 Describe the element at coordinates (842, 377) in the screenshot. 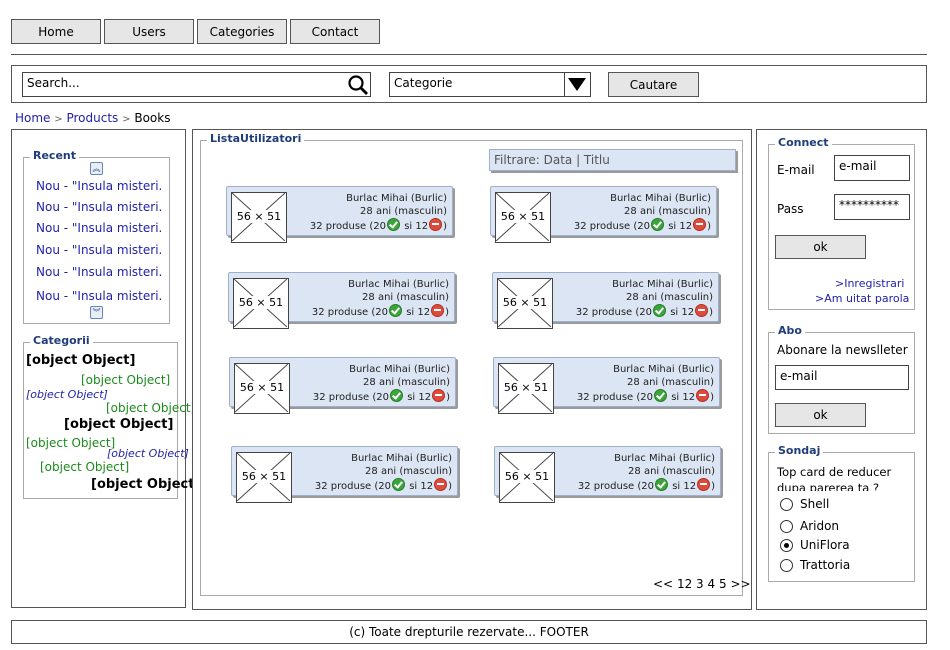

I see `newsletter-email-field: e-mail` at that location.